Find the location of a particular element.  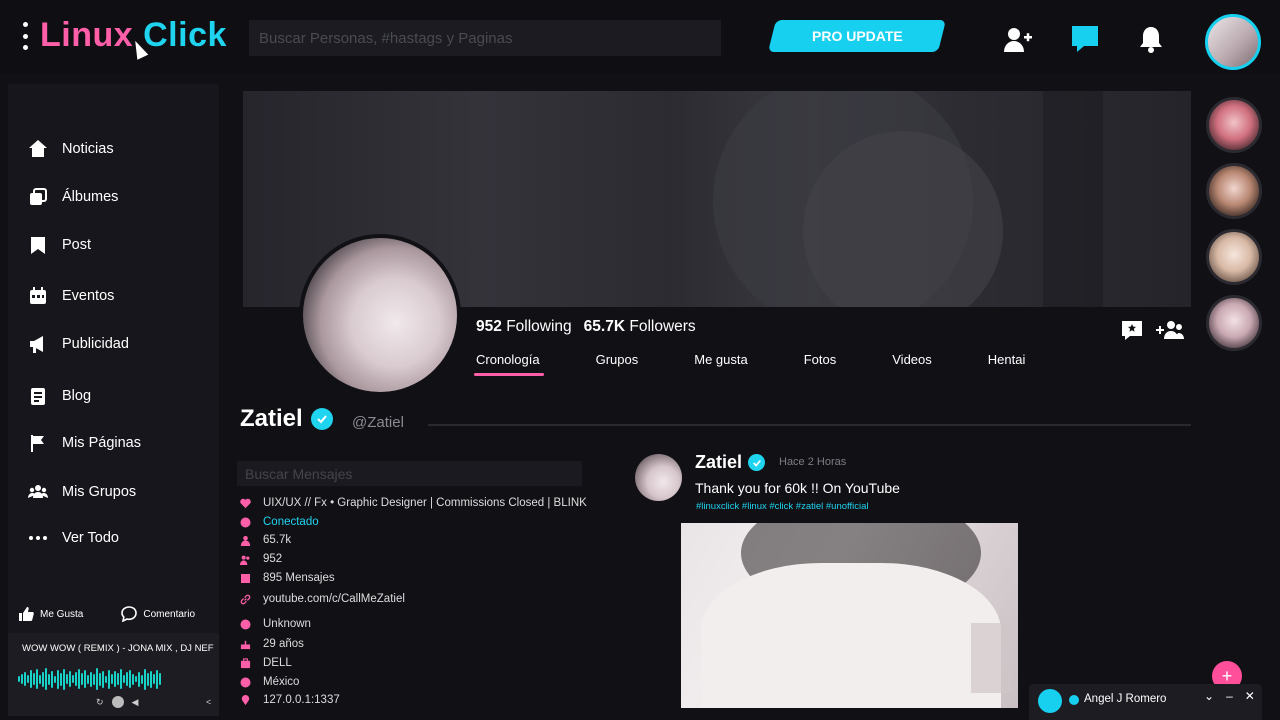

chat-bar: Angel J Romero ⌄ – ✕ is located at coordinates (1145, 702).